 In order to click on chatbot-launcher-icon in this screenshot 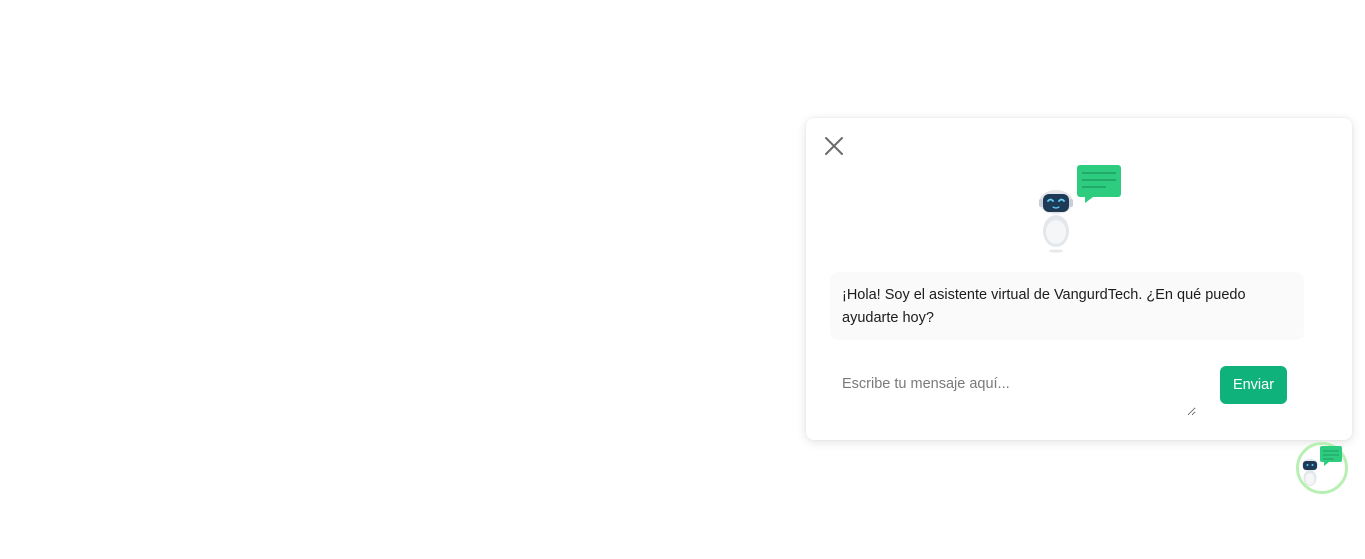, I will do `click(1322, 466)`.